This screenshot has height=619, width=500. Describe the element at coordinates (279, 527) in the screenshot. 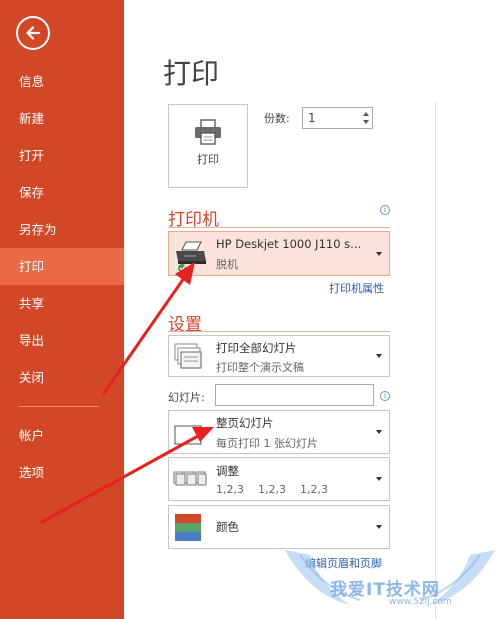

I see `color-dropdown: 颜色` at that location.